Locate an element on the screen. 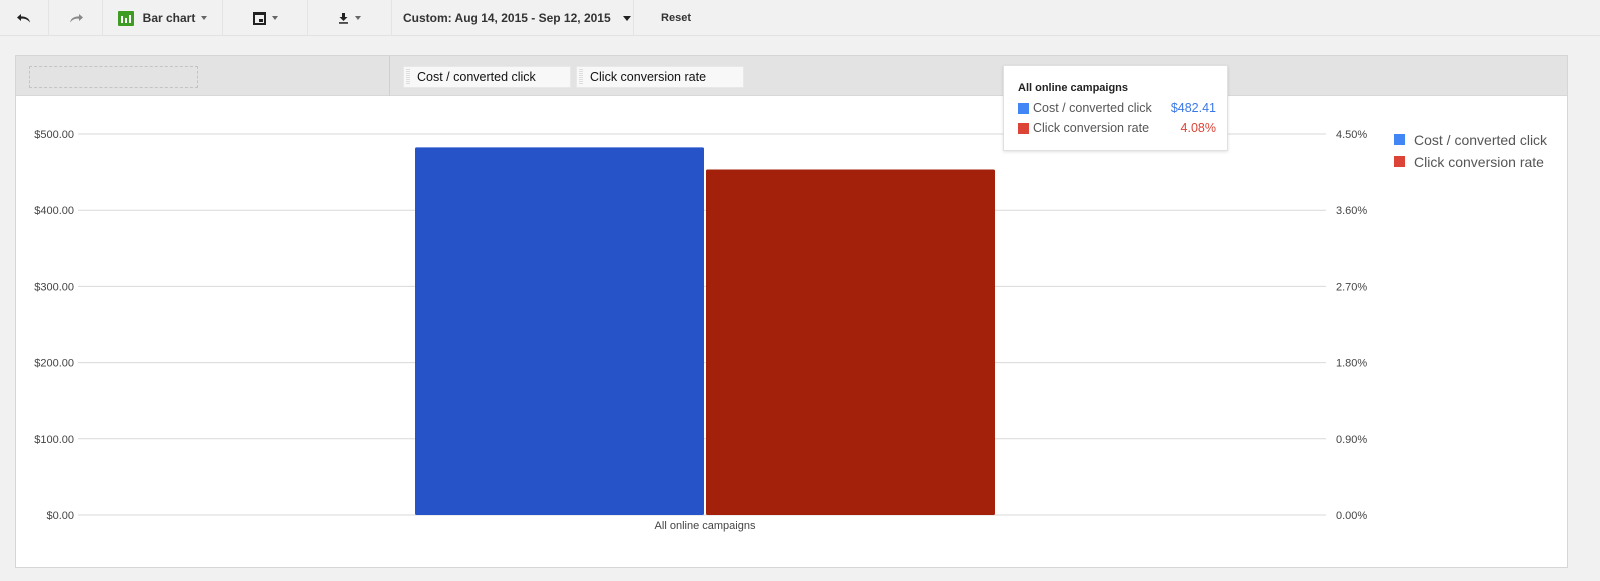 Image resolution: width=1600 pixels, height=581 pixels. y-tick-label-left: $400.00 is located at coordinates (54, 211).